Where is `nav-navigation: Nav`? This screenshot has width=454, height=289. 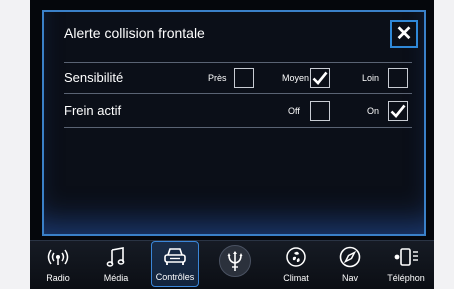
nav-navigation: Nav is located at coordinates (350, 265).